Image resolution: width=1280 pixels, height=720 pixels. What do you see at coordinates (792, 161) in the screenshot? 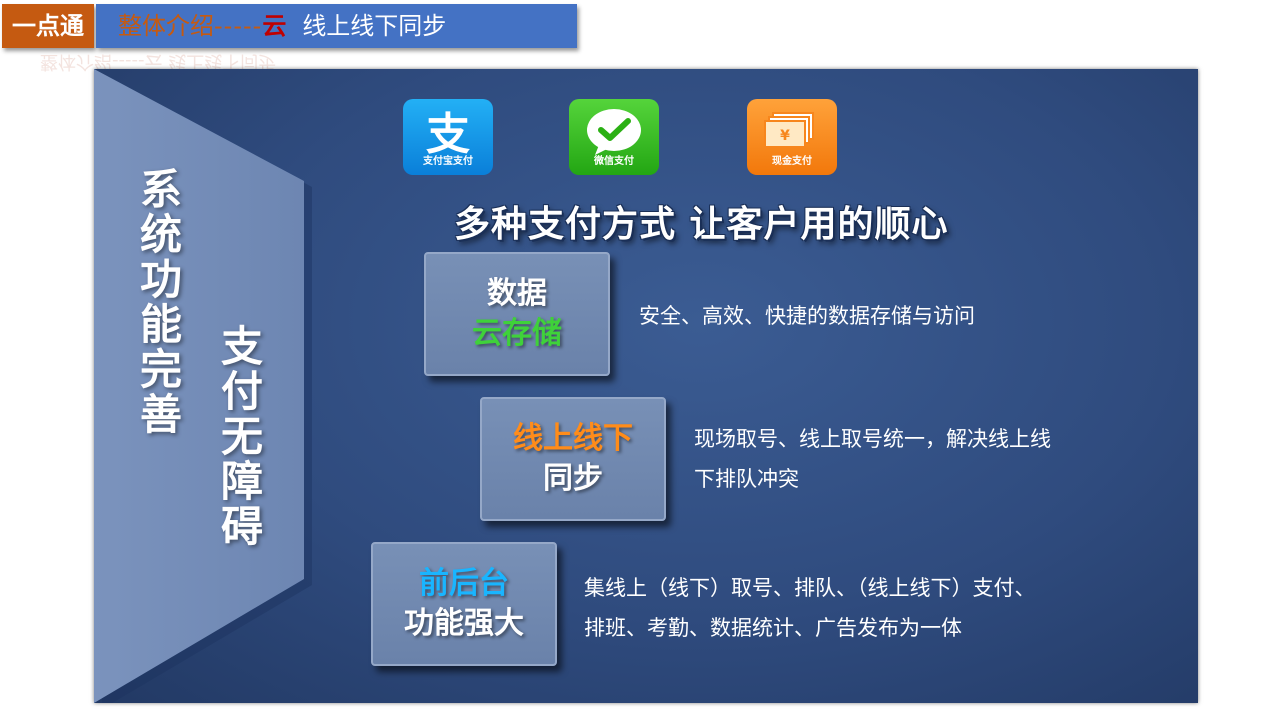
I see `cash-pay-label: 现金支付` at bounding box center [792, 161].